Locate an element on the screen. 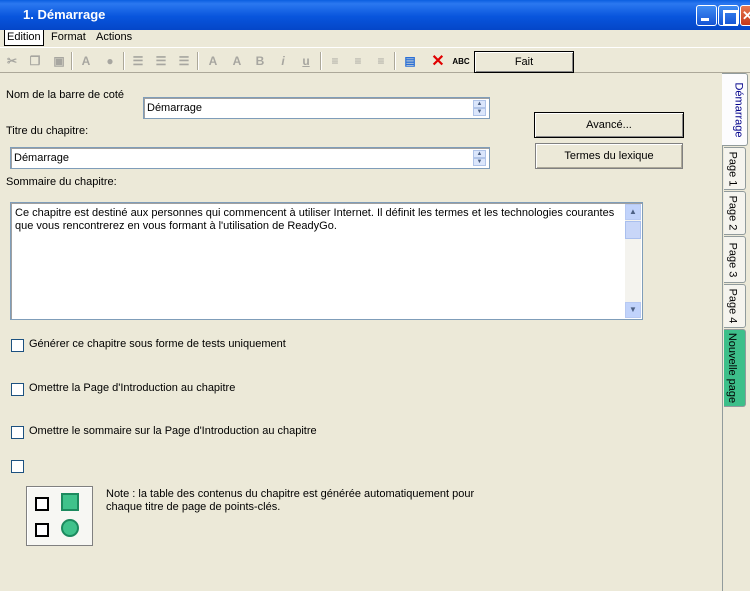 Image resolution: width=750 pixels, height=591 pixels. tab-demarrage: Démarrage is located at coordinates (735, 109).